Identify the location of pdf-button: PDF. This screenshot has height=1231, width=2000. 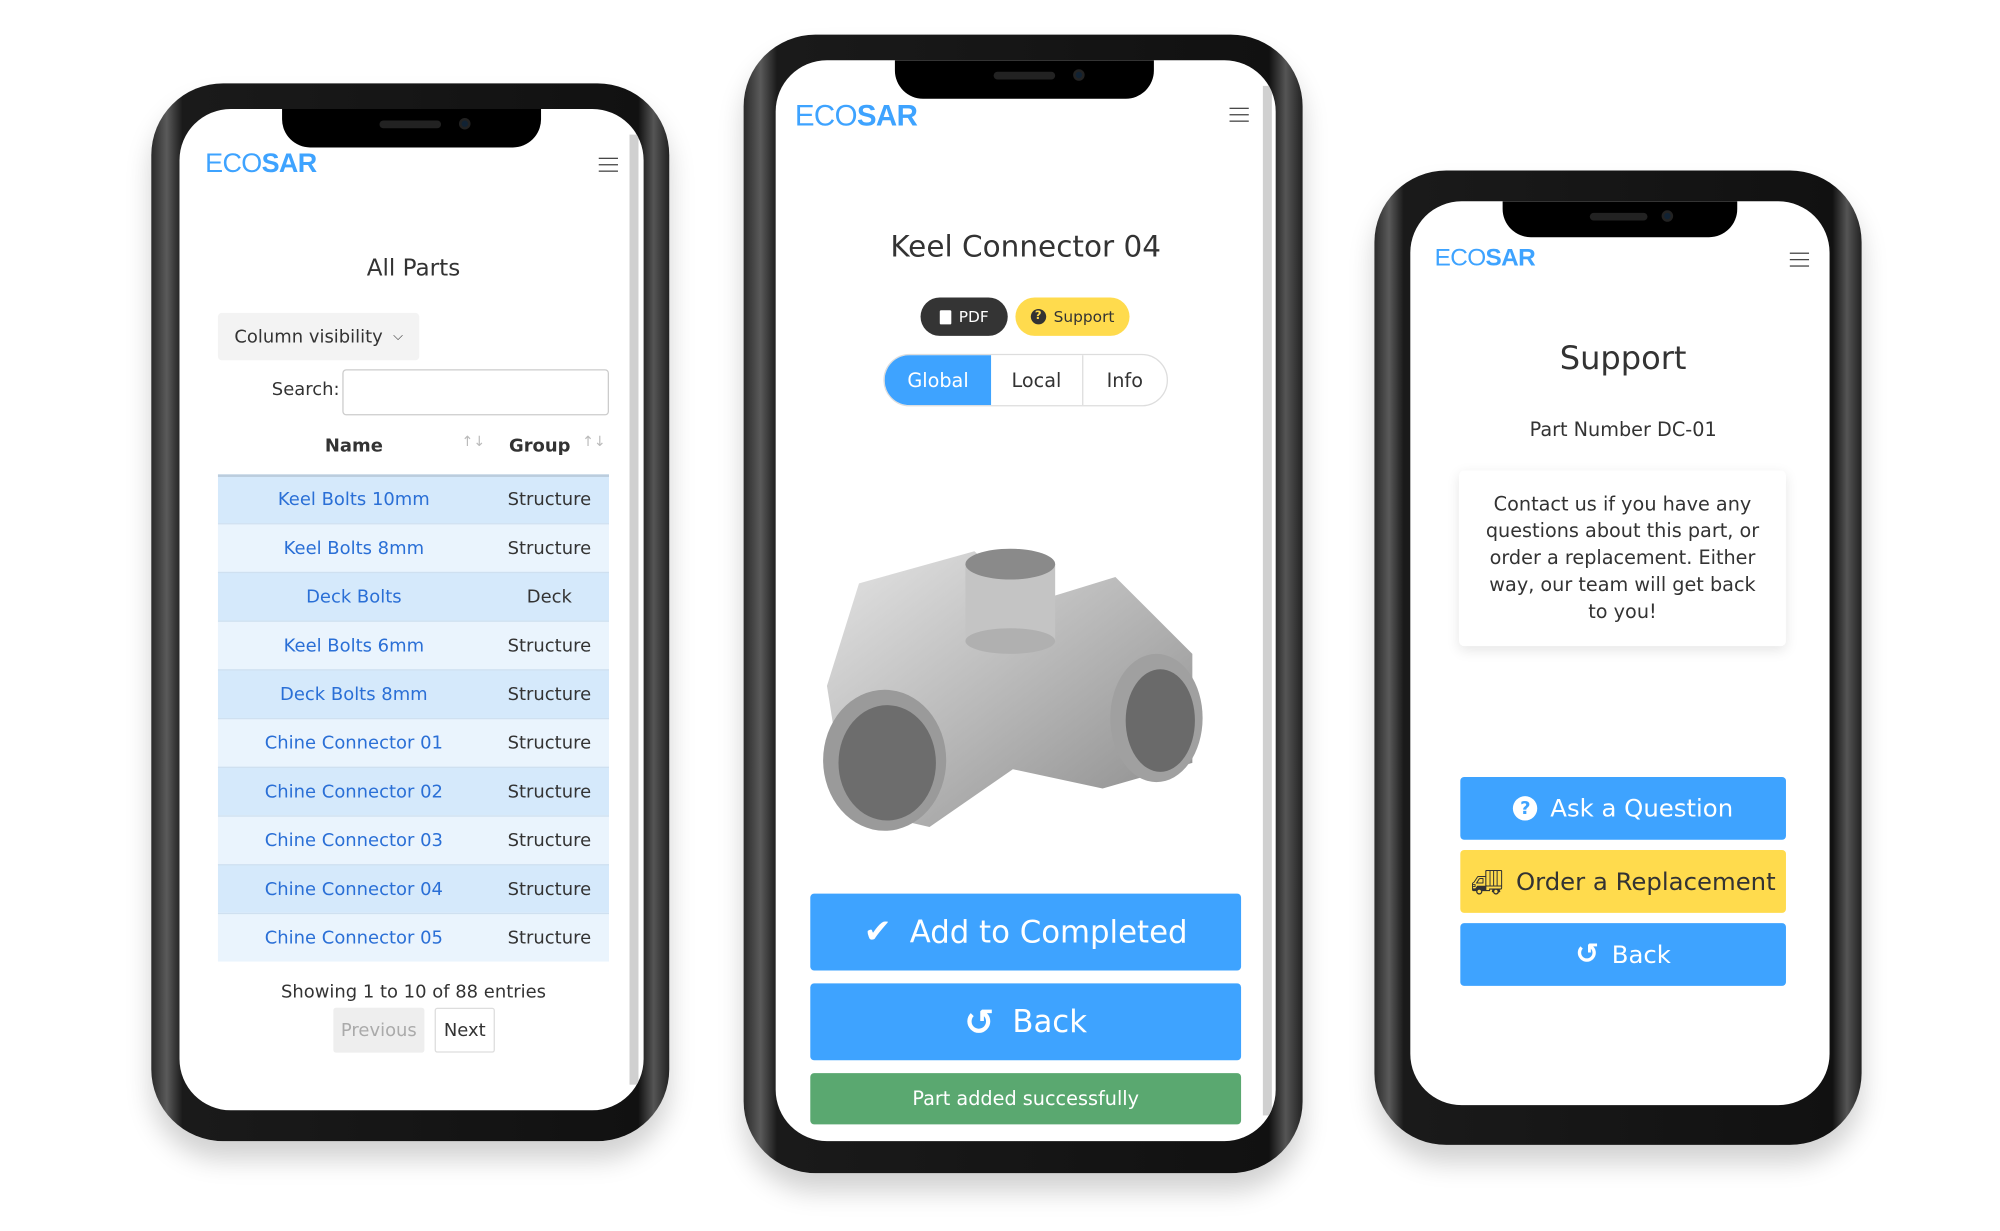
(964, 316).